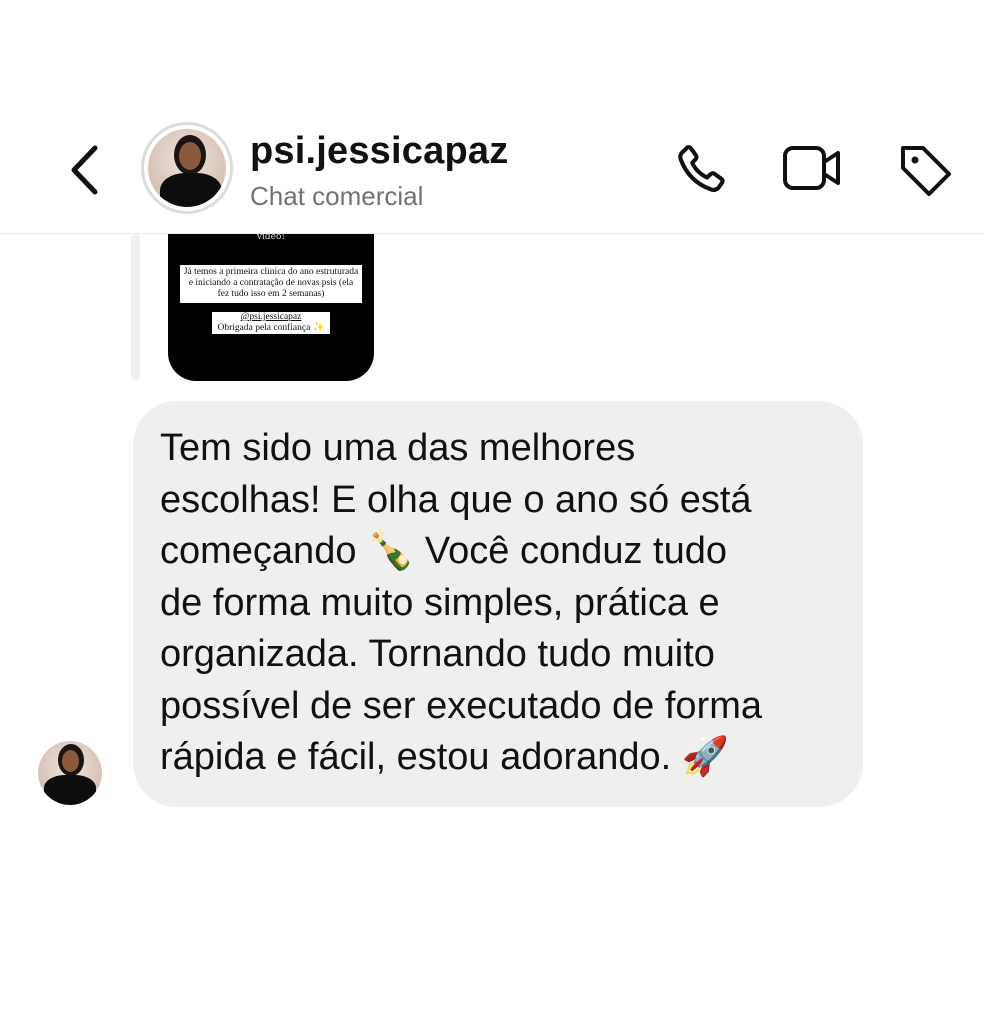 The height and width of the screenshot is (1024, 984). Describe the element at coordinates (271, 238) in the screenshot. I see `story-top-text: vídeo!` at that location.